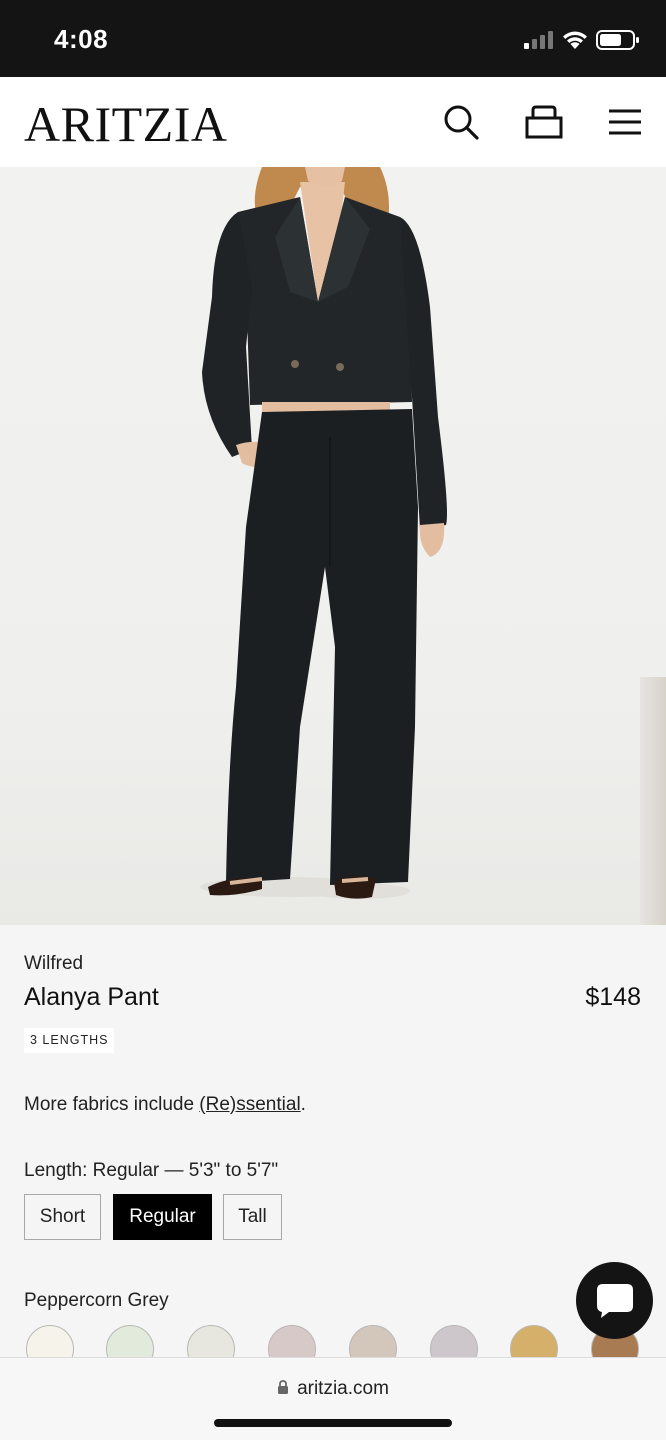  I want to click on home-indicator, so click(333, 1423).